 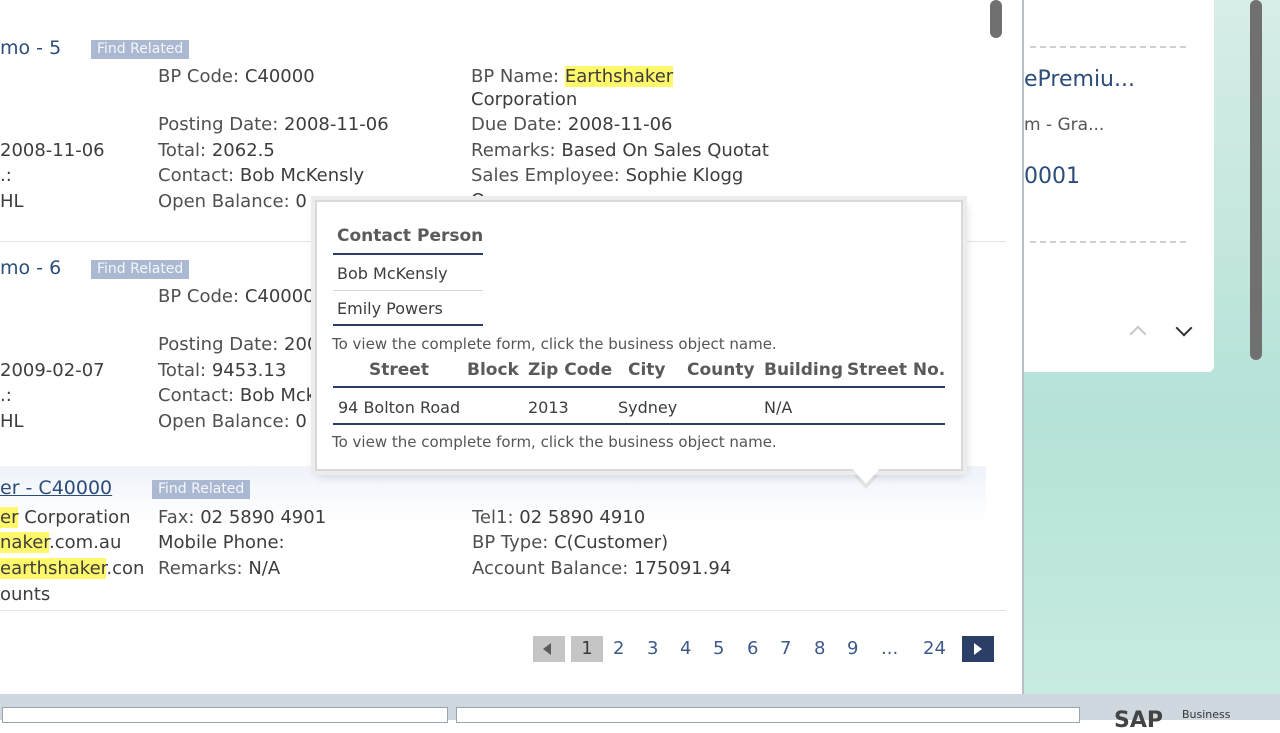 I want to click on field-value: C(Customer), so click(x=611, y=542).